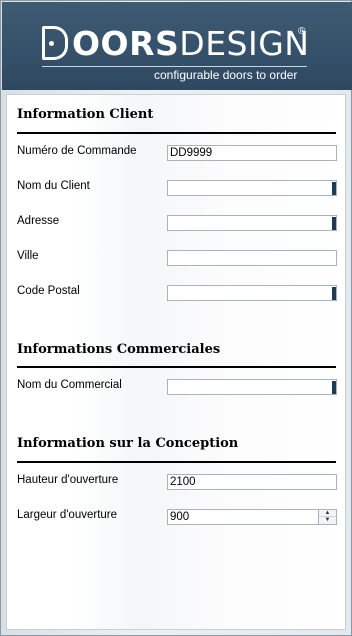 The image size is (352, 636). Describe the element at coordinates (128, 443) in the screenshot. I see `section-title-design: Information sur la Conception` at that location.